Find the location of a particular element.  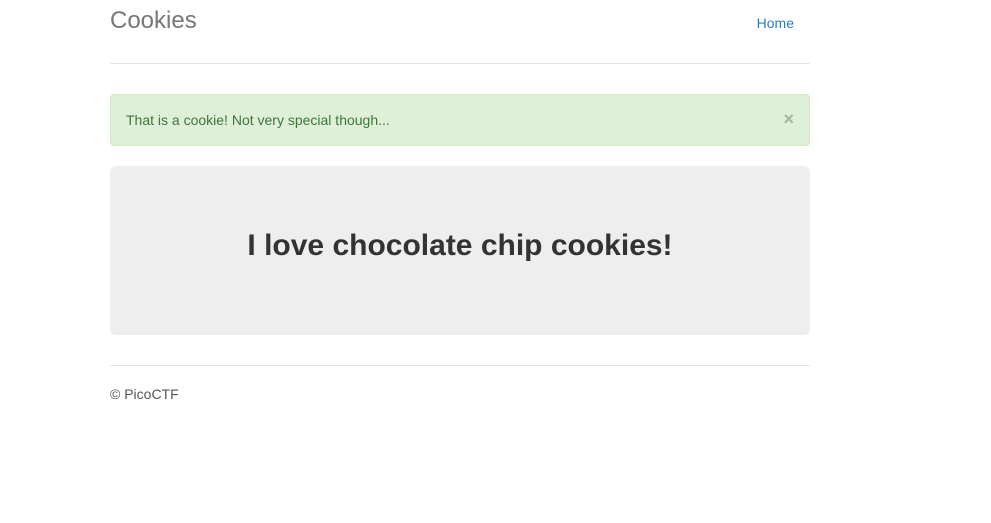

site-brand: Cookies is located at coordinates (153, 20).